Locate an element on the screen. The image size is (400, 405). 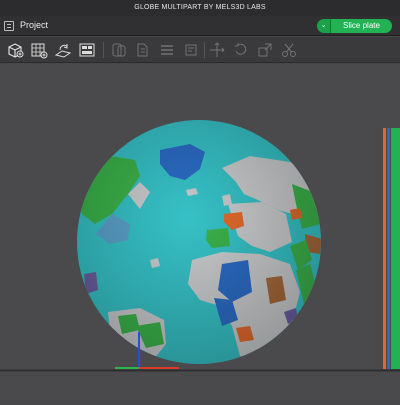
project-tab: Project is located at coordinates (34, 25).